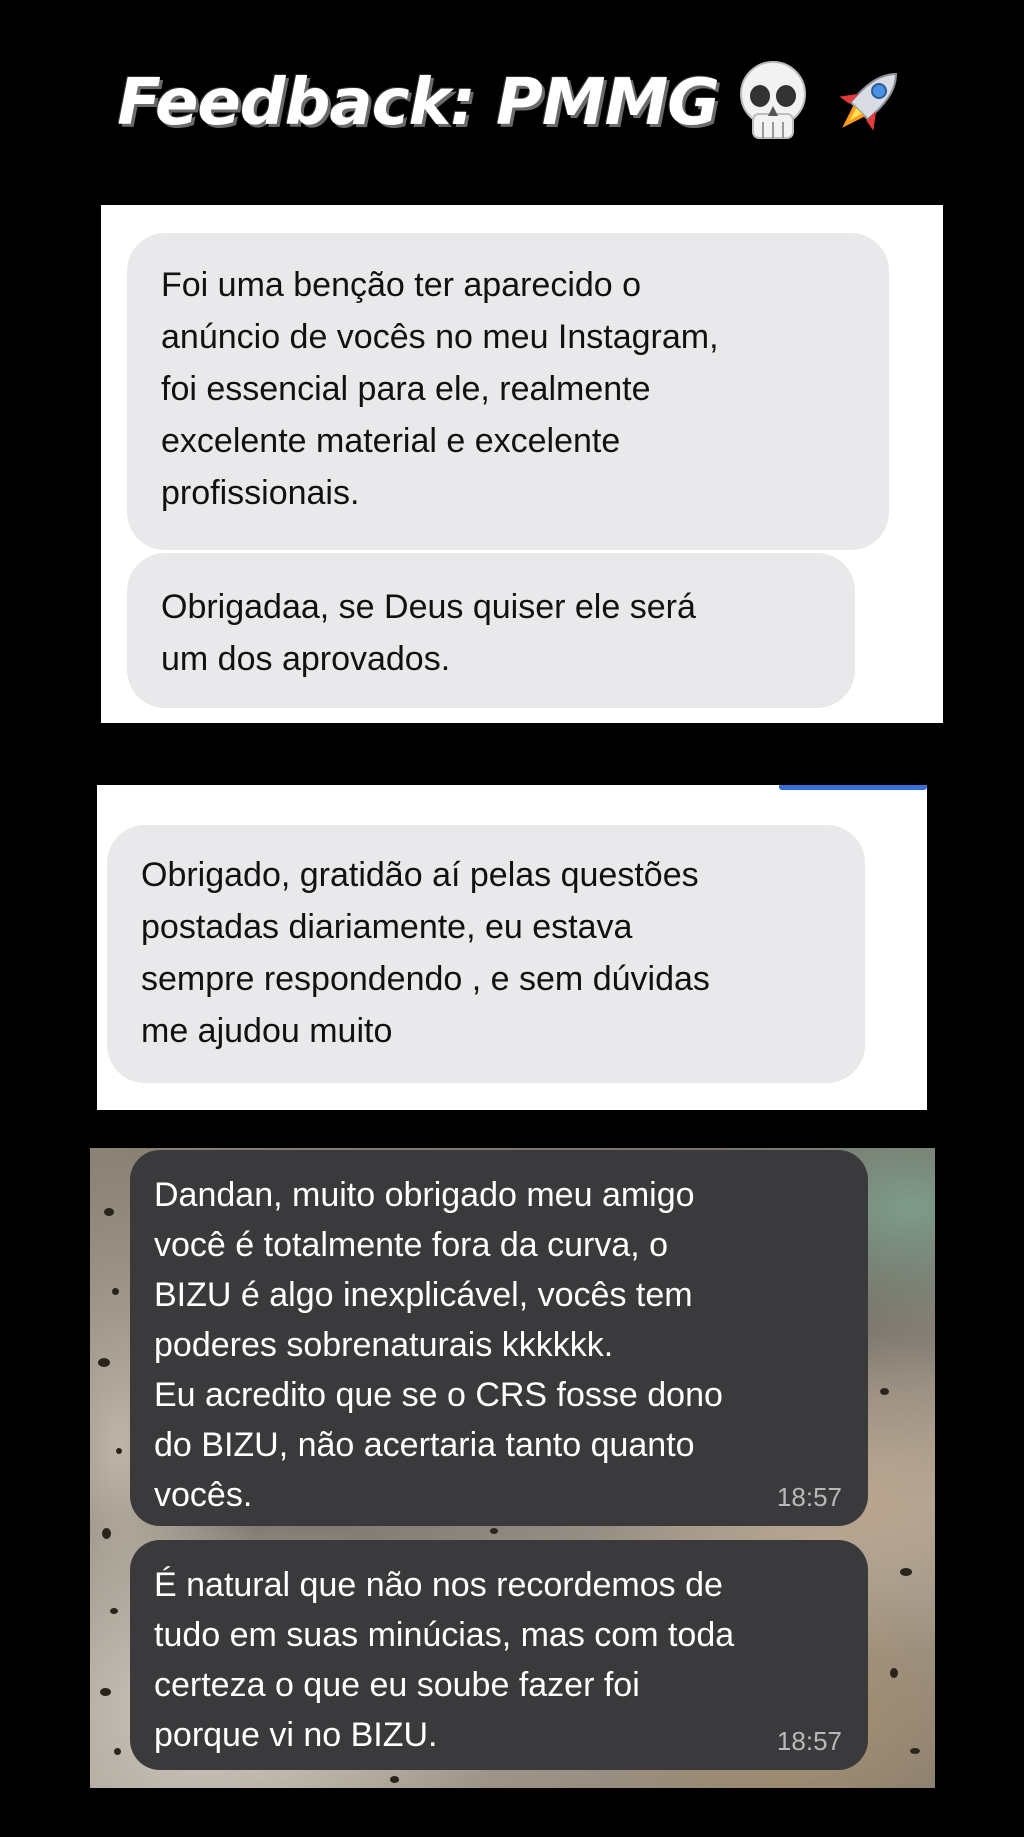 This screenshot has width=1024, height=1837. I want to click on outgoing-bubble-edge, so click(853, 787).